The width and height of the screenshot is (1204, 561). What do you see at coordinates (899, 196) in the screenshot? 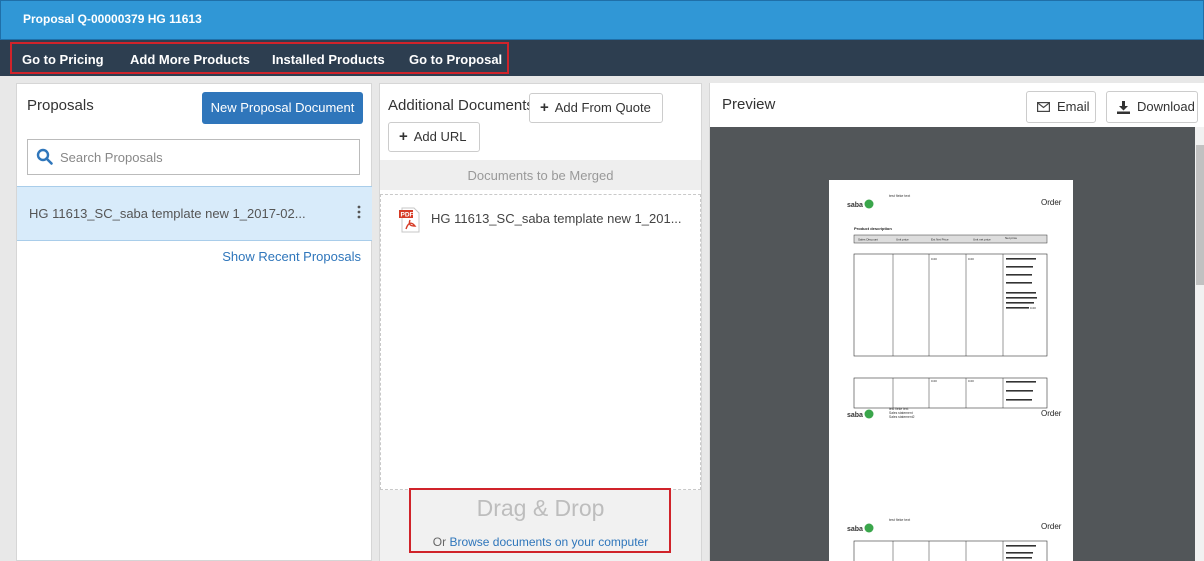
I see `page-header-text: test fieke text` at bounding box center [899, 196].